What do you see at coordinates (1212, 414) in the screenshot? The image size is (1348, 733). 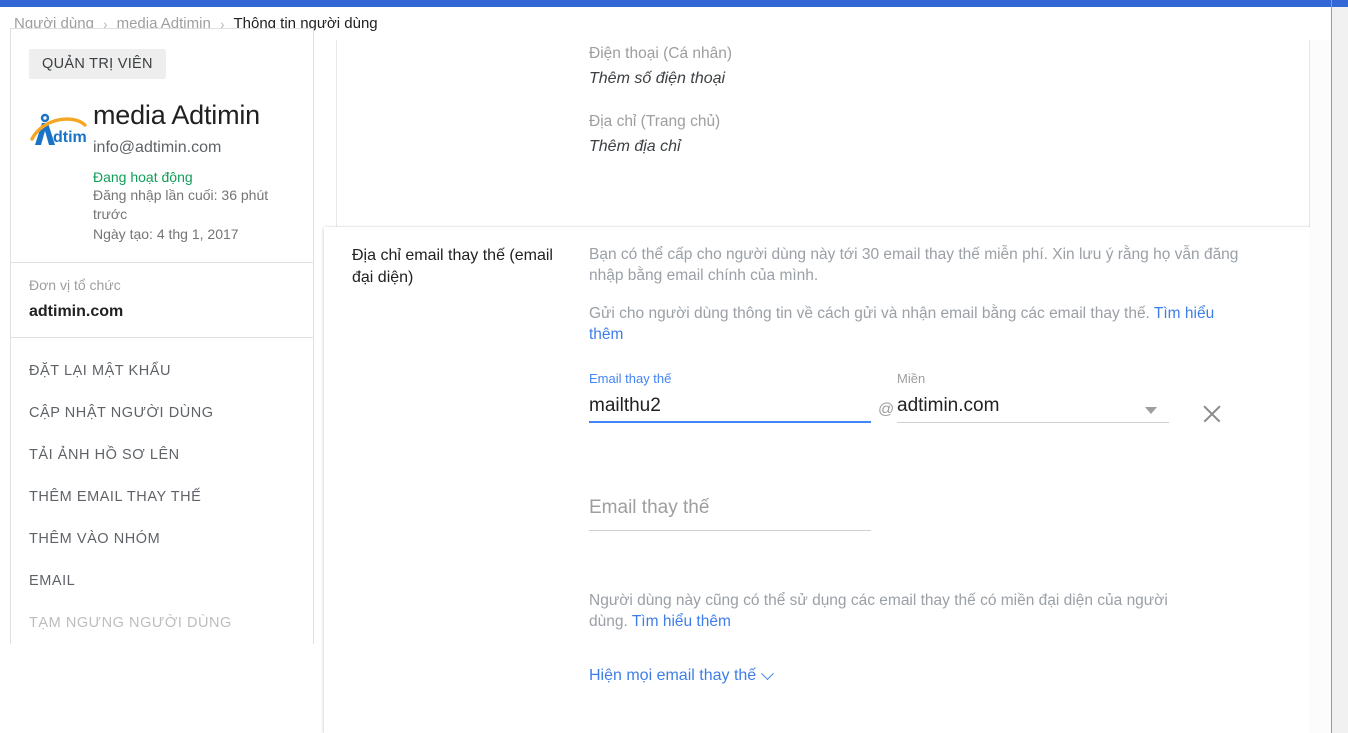 I see `close-icon` at bounding box center [1212, 414].